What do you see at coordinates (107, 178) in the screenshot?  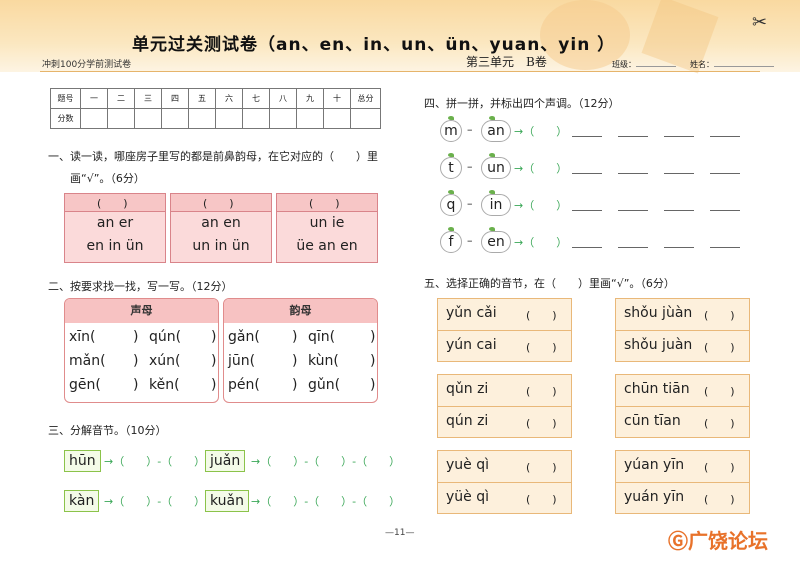 I see `s1-title2: 画“√”。（6分）` at bounding box center [107, 178].